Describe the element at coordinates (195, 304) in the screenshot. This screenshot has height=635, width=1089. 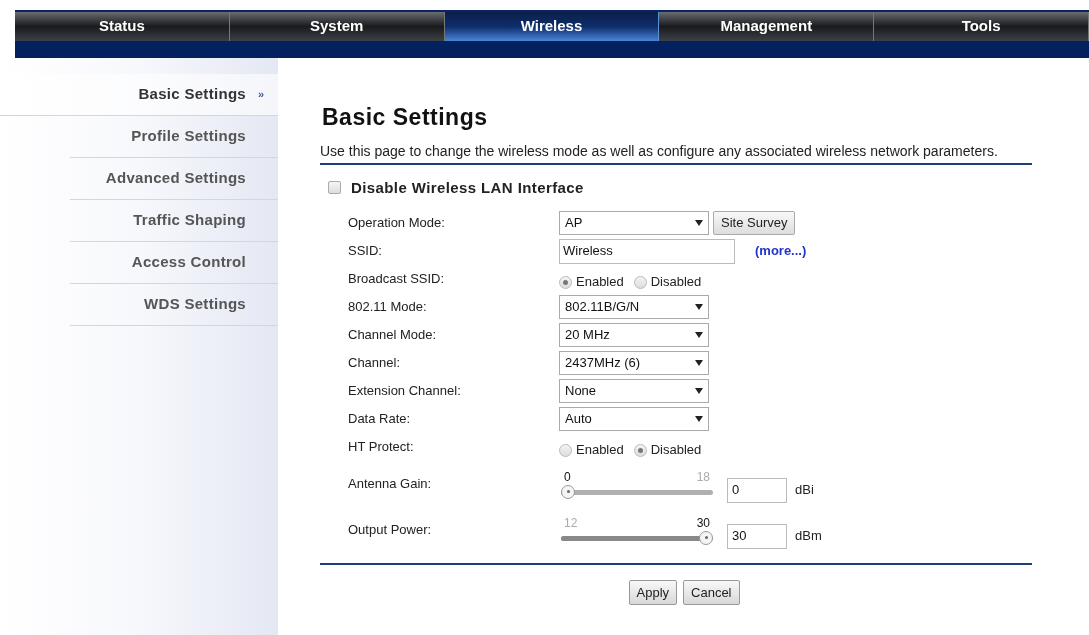
I see `sidebar-item: WDS Settings` at that location.